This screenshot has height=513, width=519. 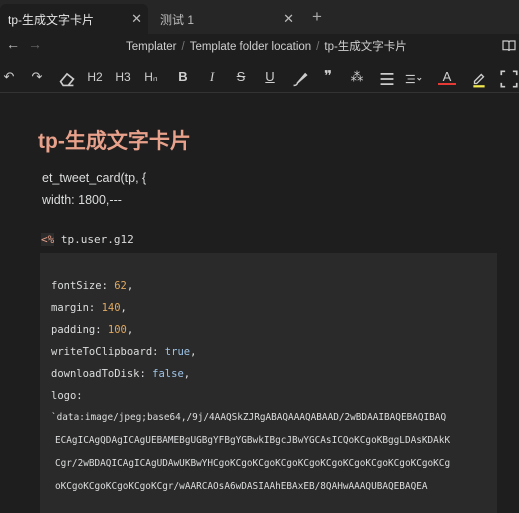 I want to click on redo-icon: ↷, so click(x=37, y=77).